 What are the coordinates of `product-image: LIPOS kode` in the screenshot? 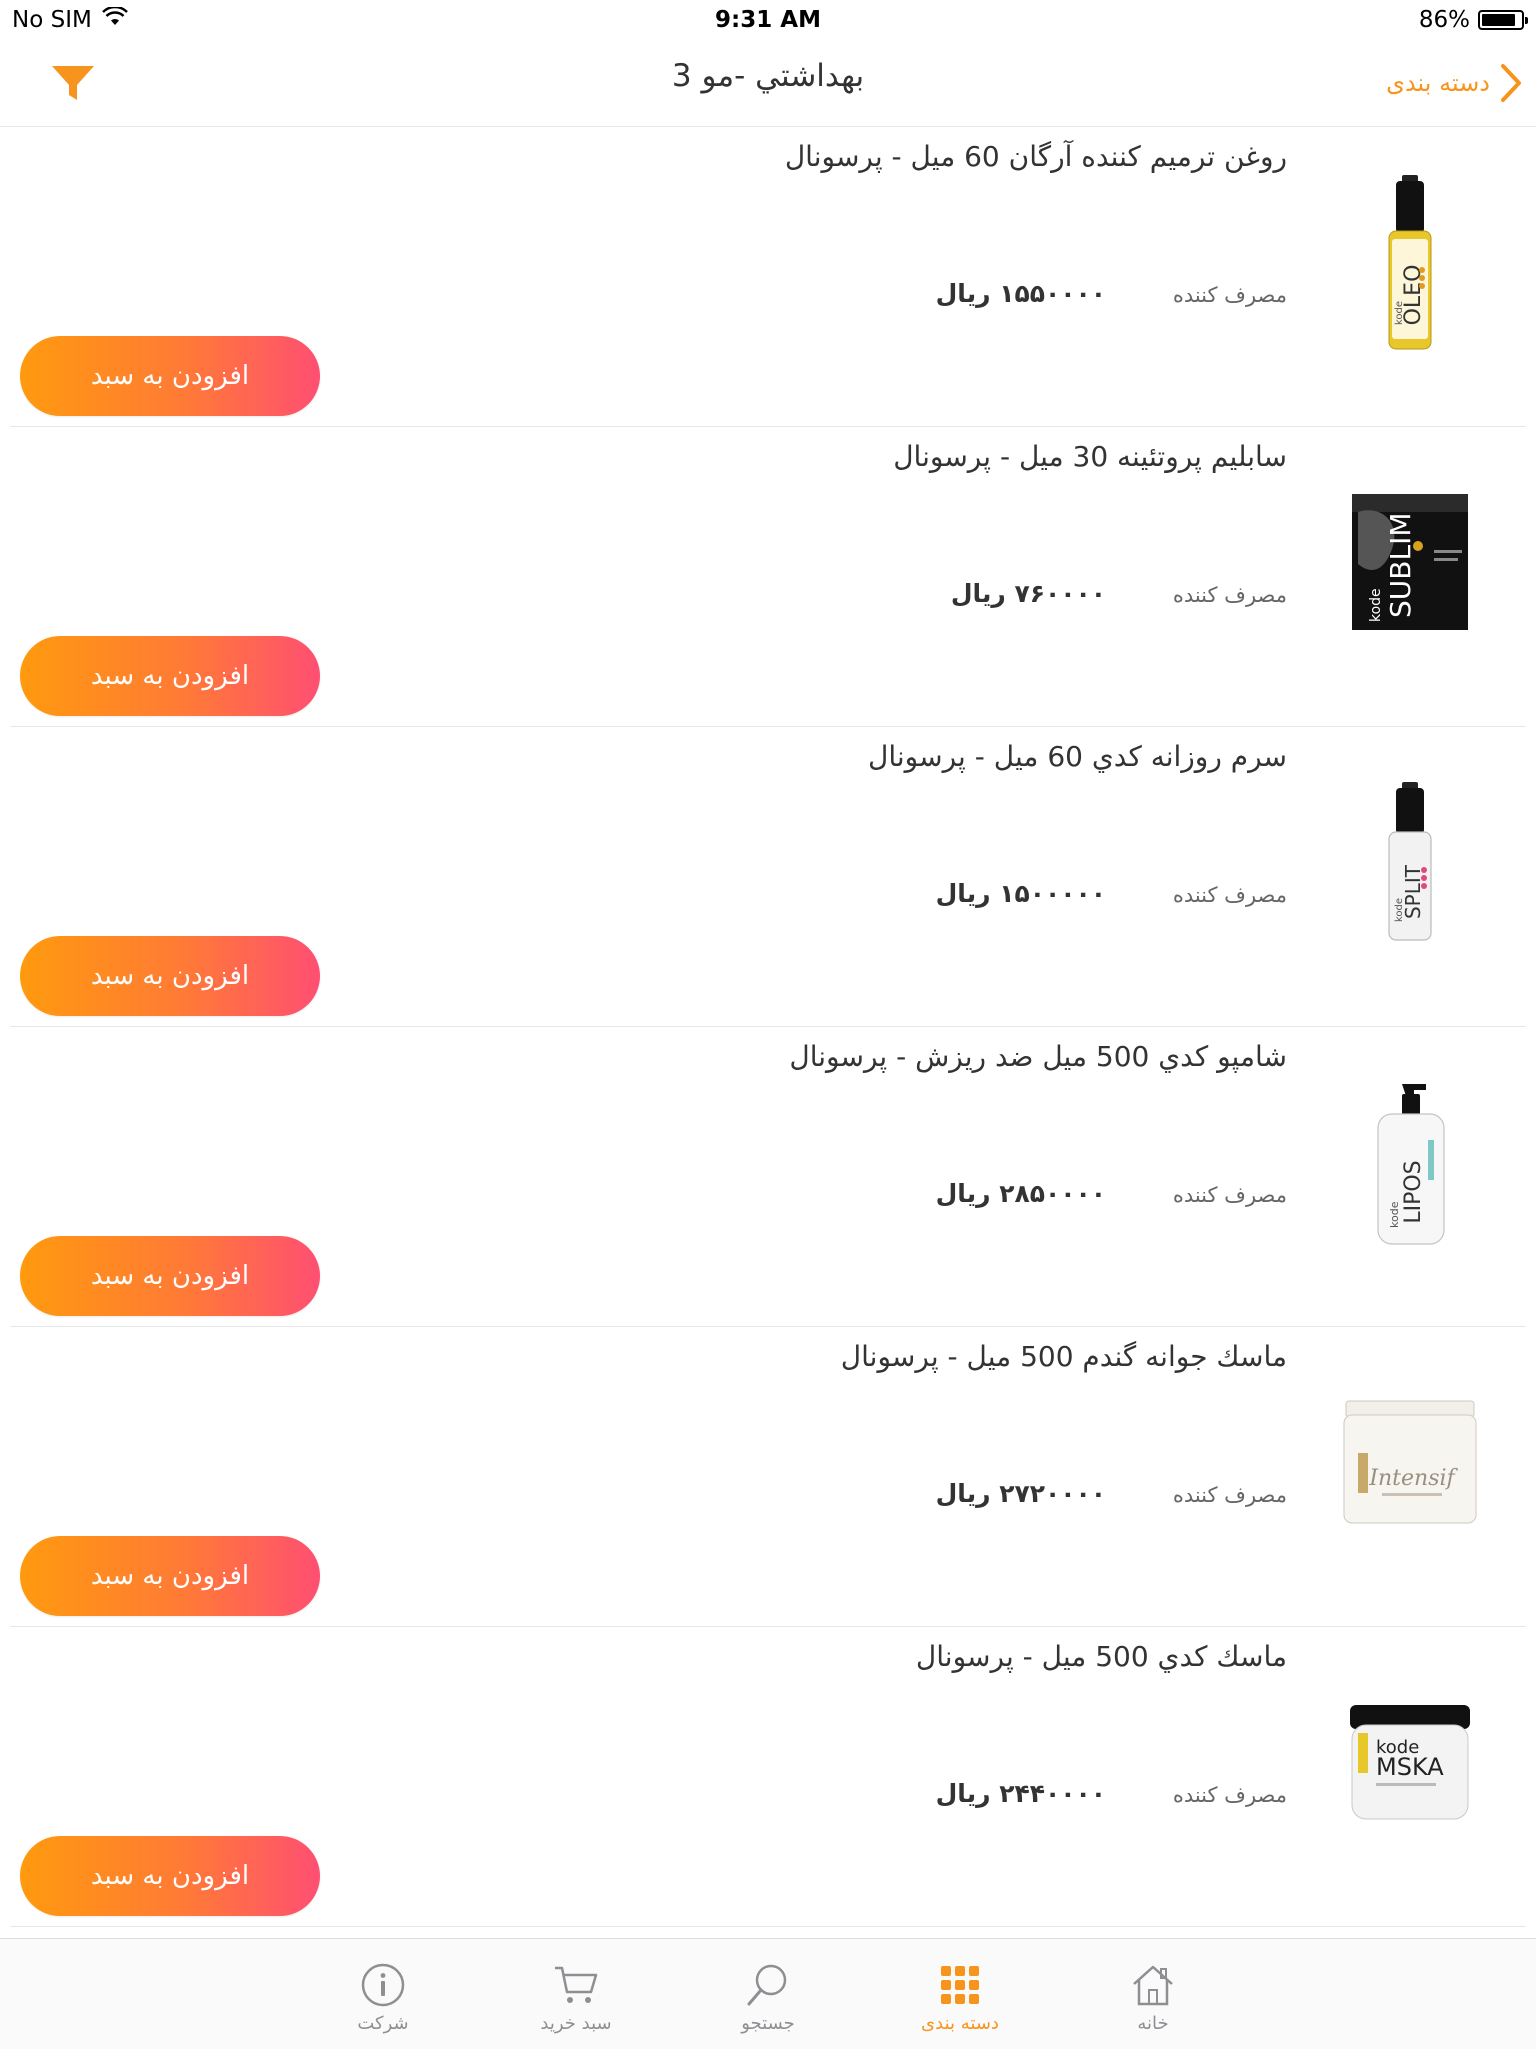 It's located at (1410, 1162).